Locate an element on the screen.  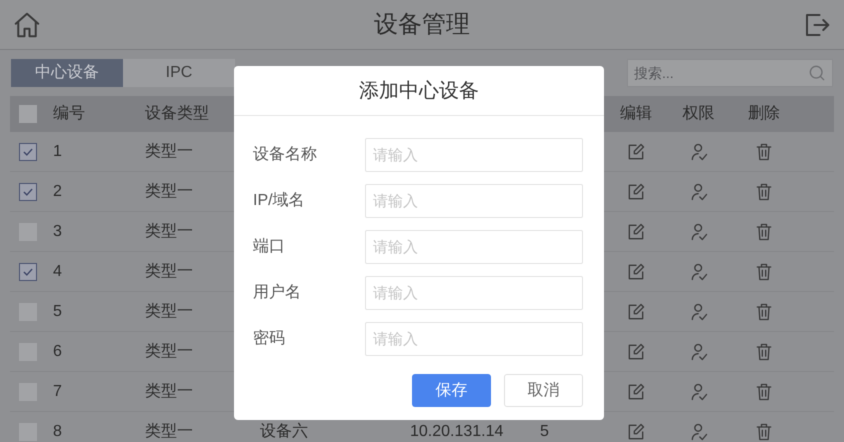
field-label: 密码 is located at coordinates (269, 338).